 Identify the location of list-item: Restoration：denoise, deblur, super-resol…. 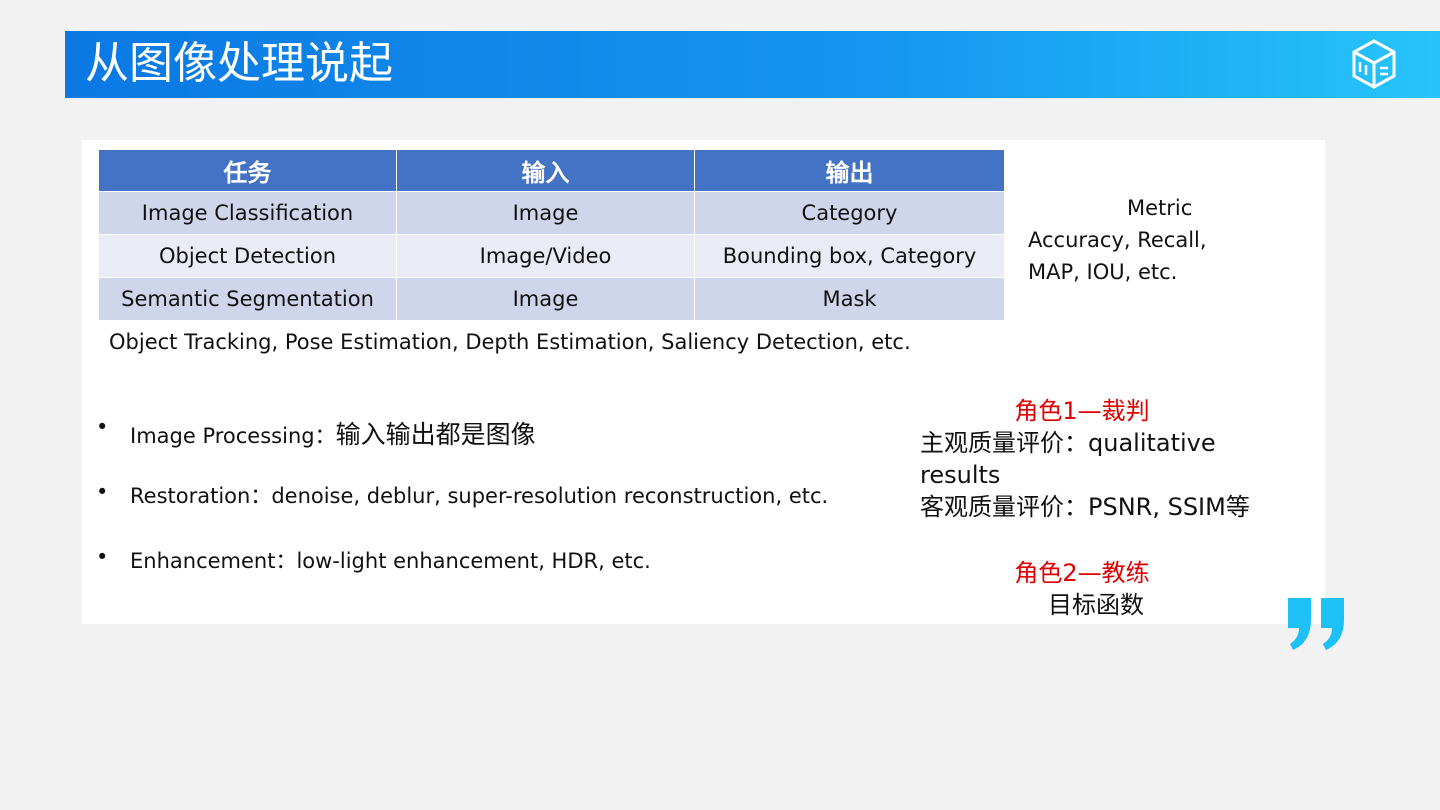
(462, 512).